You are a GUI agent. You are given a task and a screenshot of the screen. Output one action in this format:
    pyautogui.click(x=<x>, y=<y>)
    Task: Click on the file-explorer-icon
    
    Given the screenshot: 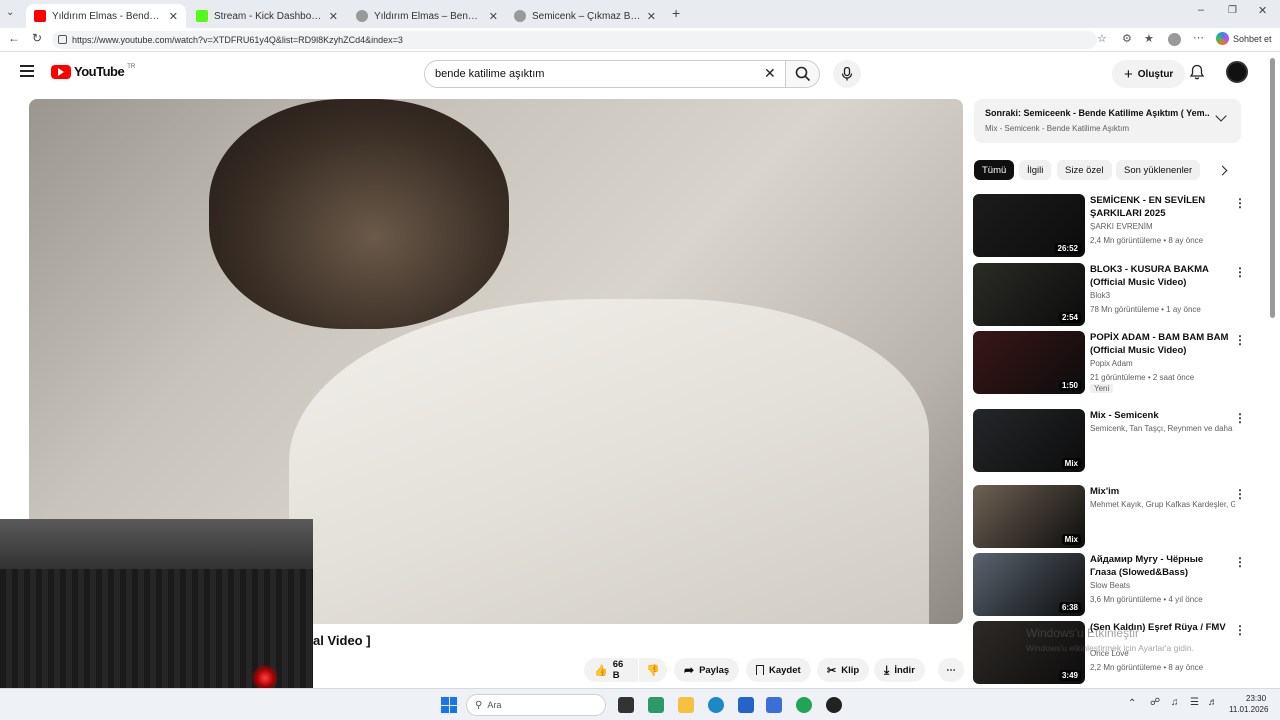 What is the action you would take?
    pyautogui.click(x=686, y=705)
    